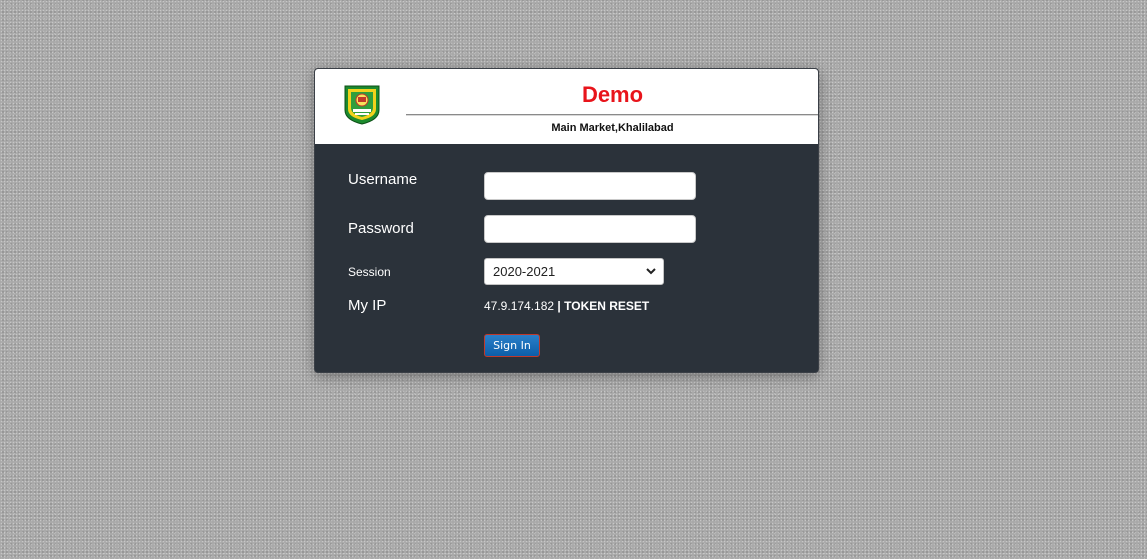 The image size is (1147, 559). I want to click on header-divider, so click(612, 115).